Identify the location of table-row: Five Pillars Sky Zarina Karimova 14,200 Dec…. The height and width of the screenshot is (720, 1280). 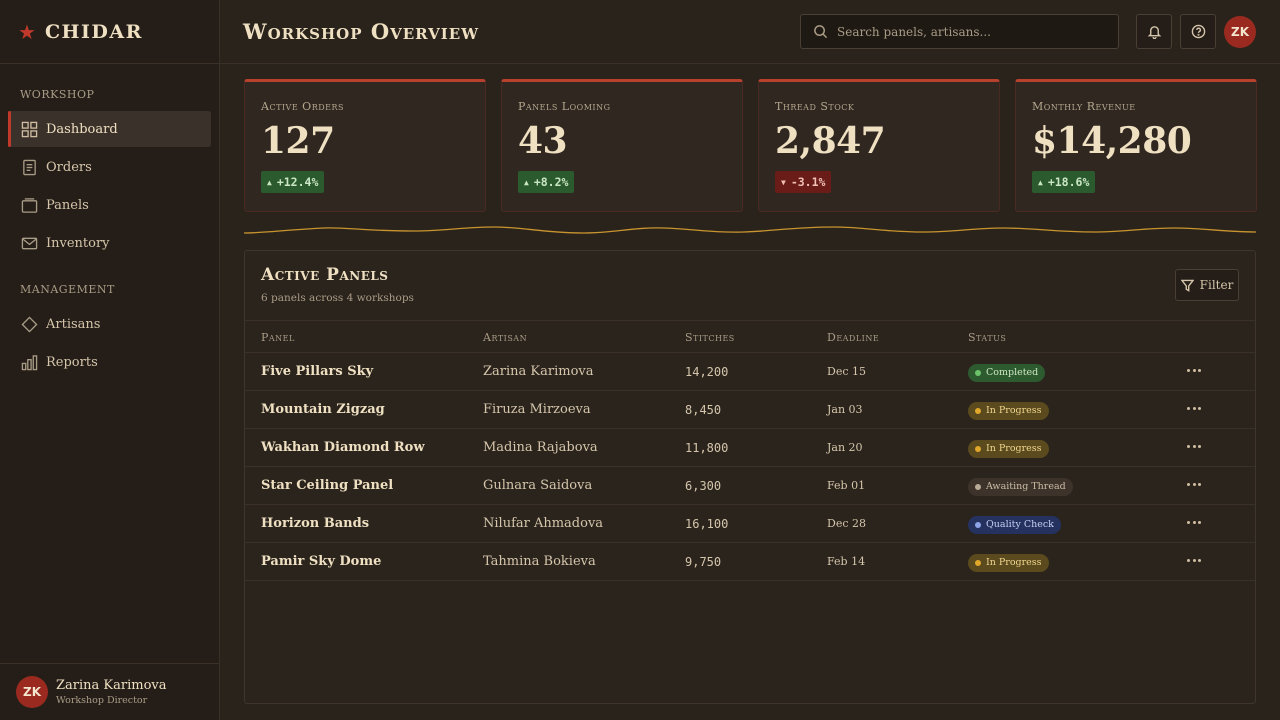
(750, 372).